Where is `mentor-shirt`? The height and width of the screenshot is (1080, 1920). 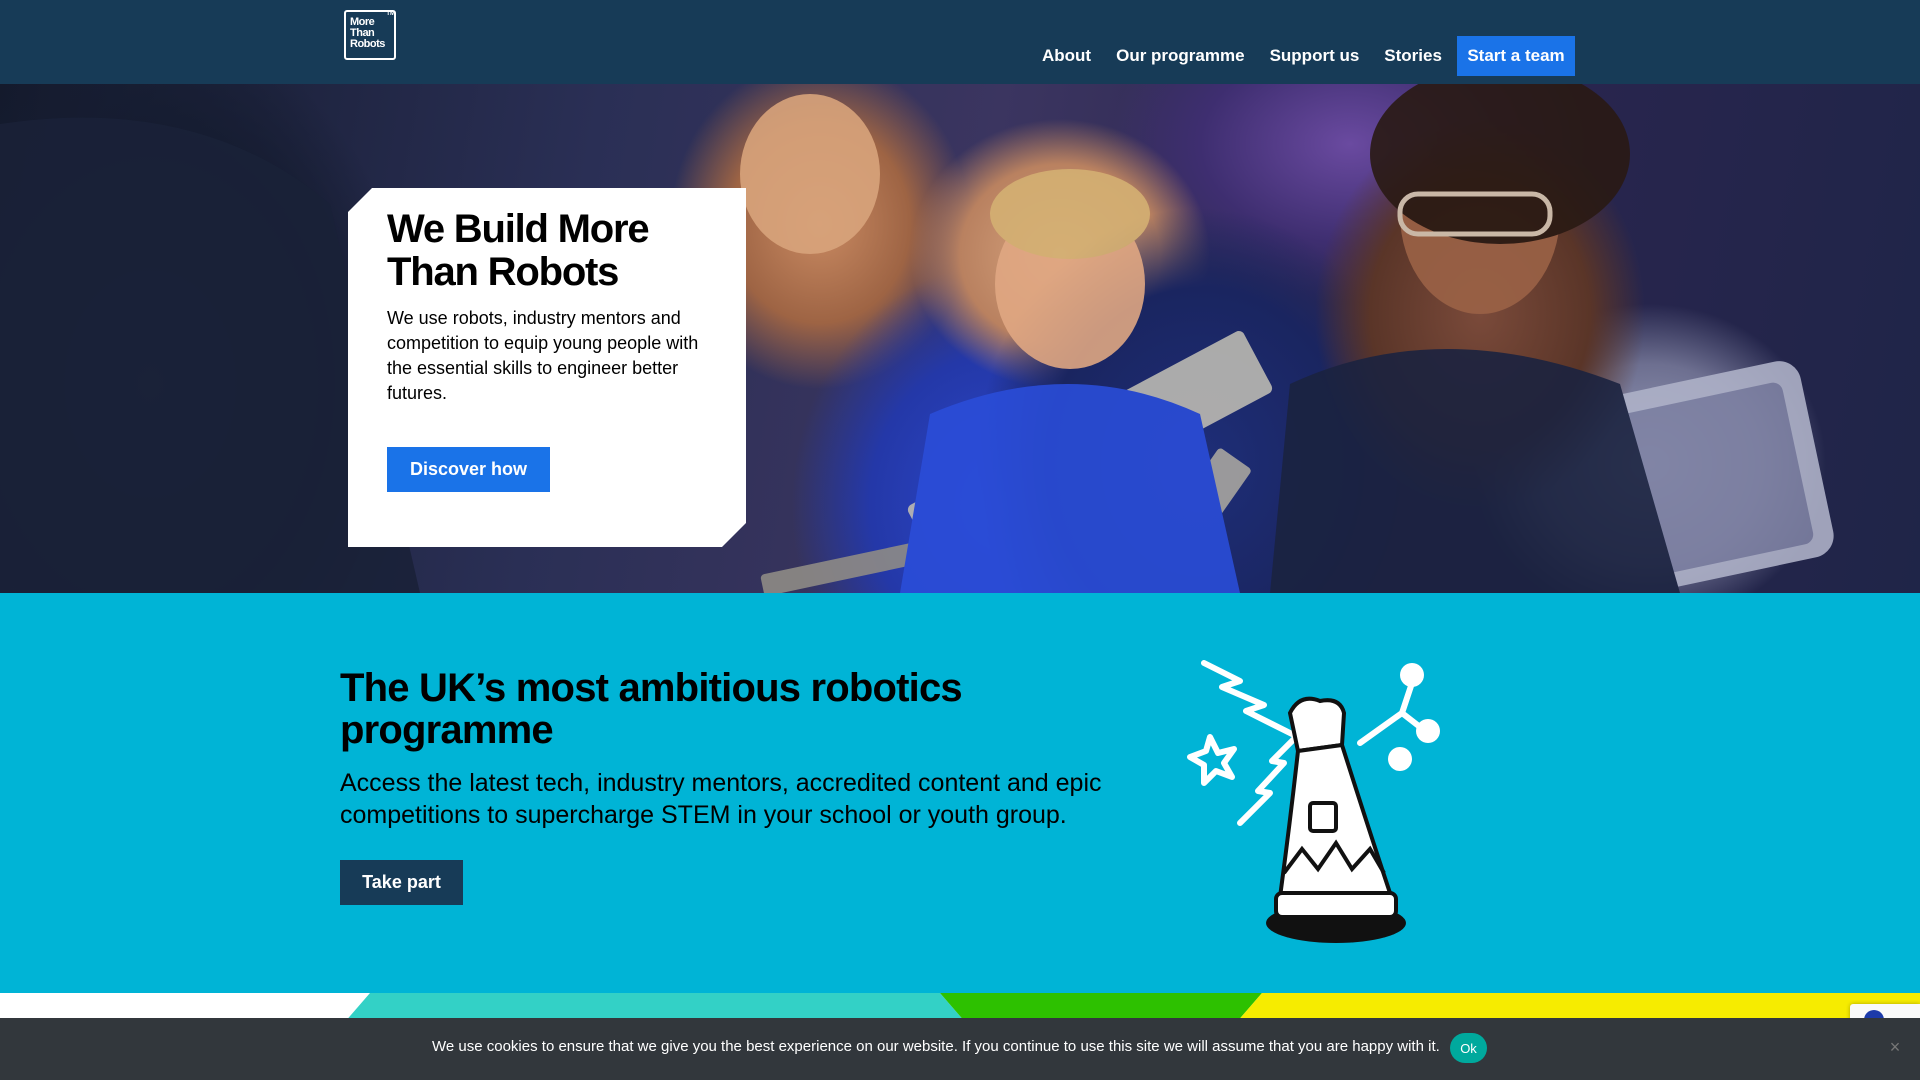
mentor-shirt is located at coordinates (1070, 488).